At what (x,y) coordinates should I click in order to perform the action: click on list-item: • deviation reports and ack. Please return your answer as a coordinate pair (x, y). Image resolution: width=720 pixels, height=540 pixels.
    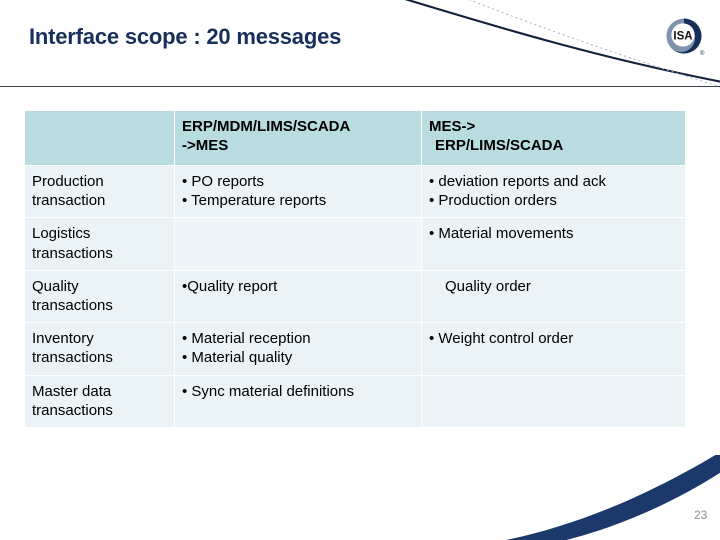
    Looking at the image, I should click on (518, 181).